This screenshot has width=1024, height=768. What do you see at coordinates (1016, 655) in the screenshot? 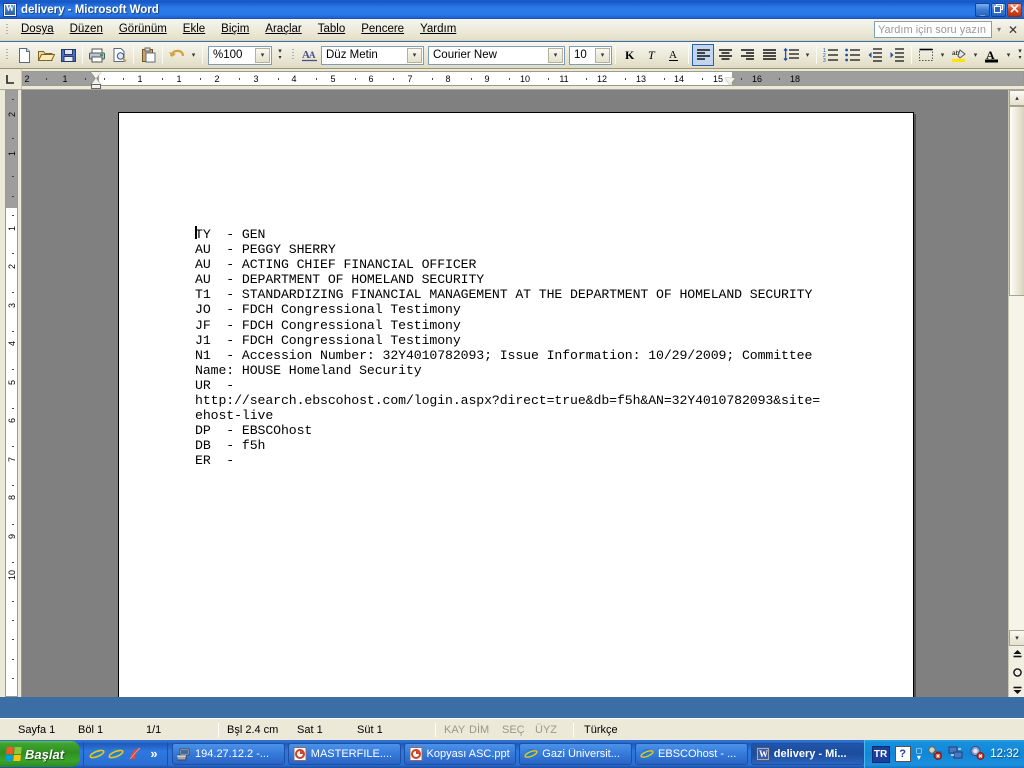
I see `previous-page-button` at bounding box center [1016, 655].